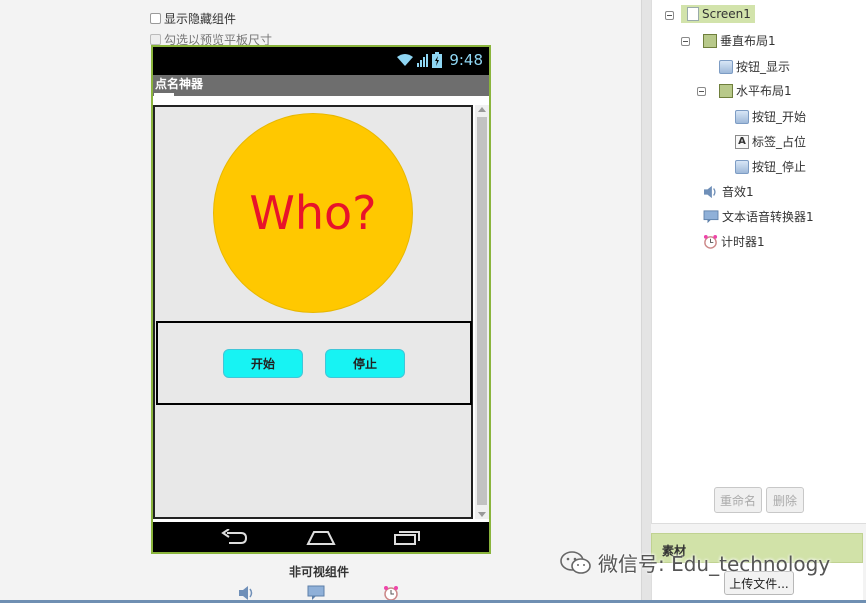 Image resolution: width=866 pixels, height=603 pixels. Describe the element at coordinates (701, 91) in the screenshot. I see `collapse-horizontal-toggle` at that location.